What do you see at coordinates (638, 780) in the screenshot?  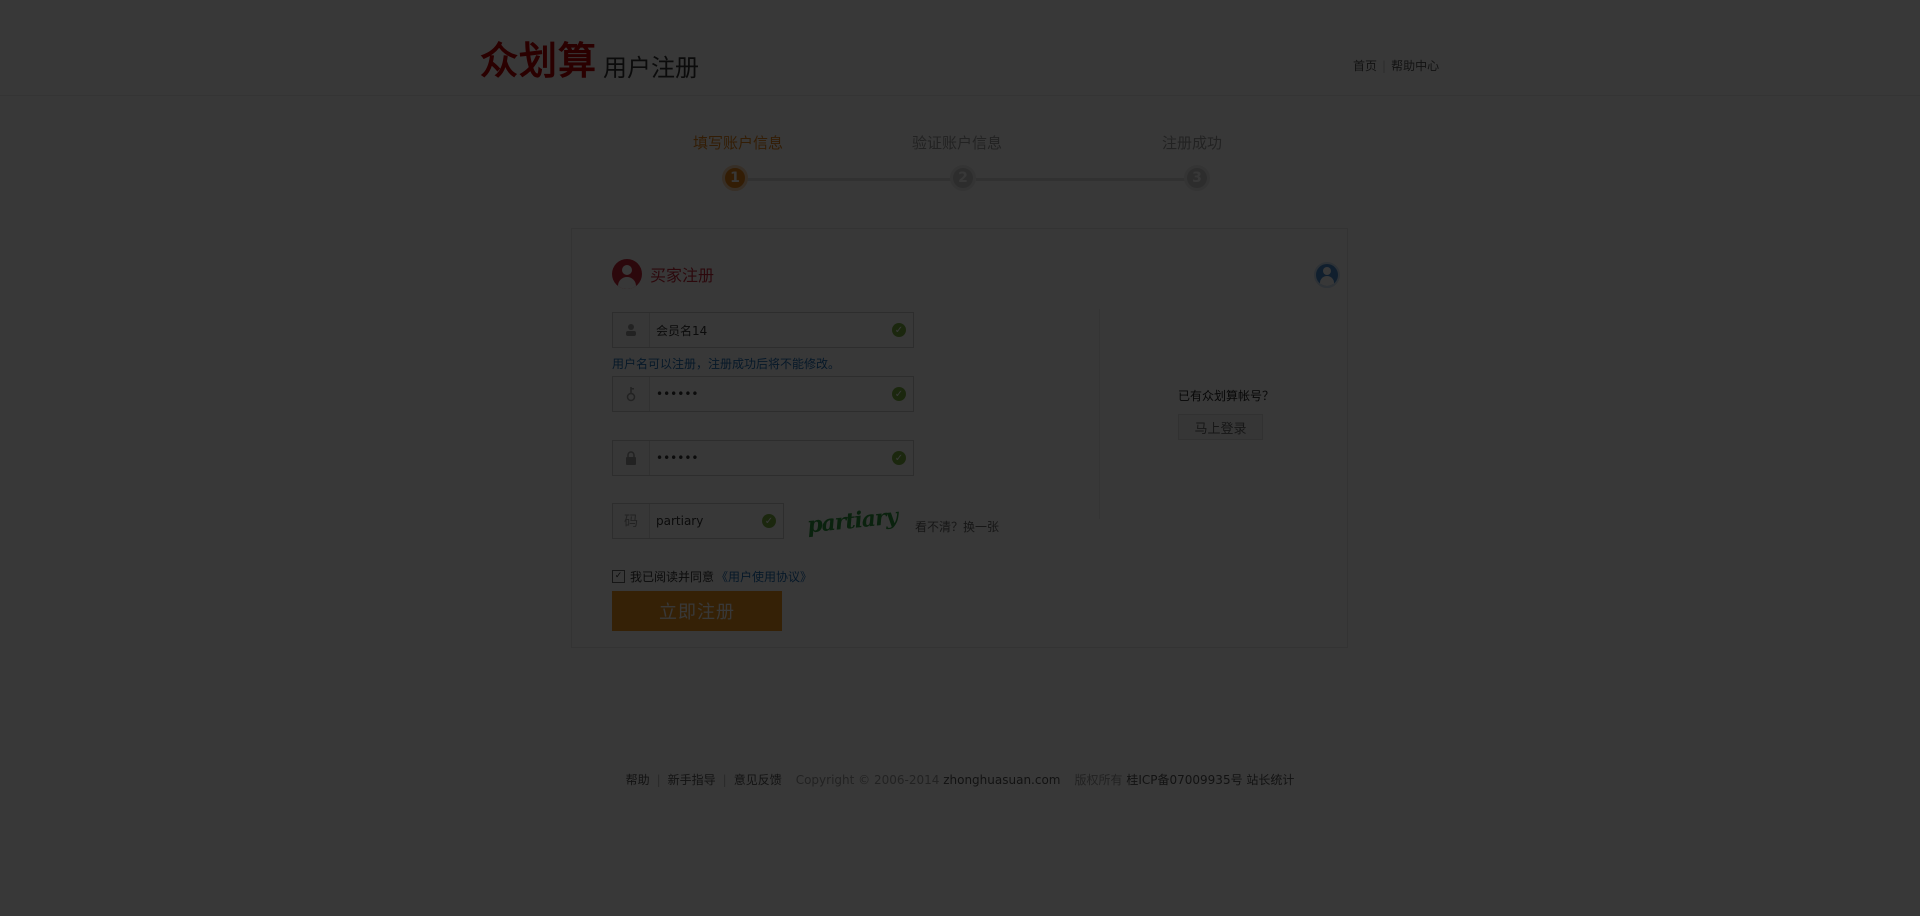 I see `footer-help-link: 帮助` at bounding box center [638, 780].